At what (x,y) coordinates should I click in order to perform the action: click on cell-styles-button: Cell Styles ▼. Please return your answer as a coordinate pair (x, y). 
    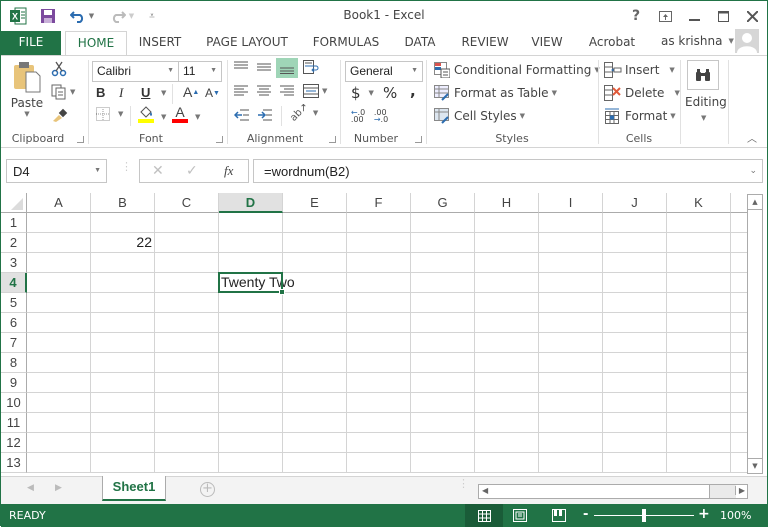
    Looking at the image, I should click on (479, 116).